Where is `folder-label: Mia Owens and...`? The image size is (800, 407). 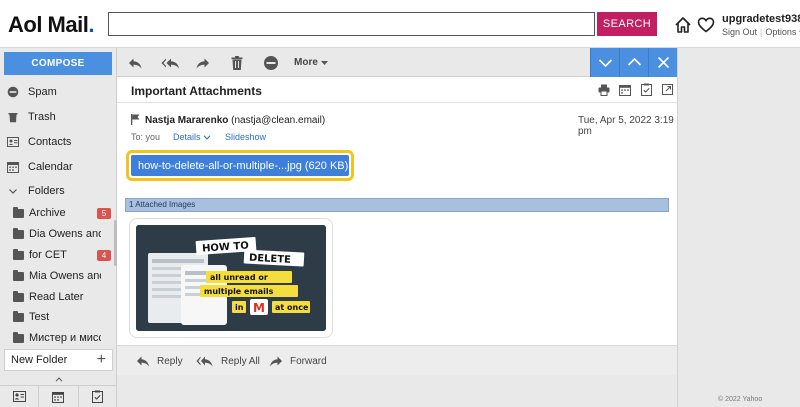 folder-label: Mia Owens and... is located at coordinates (65, 276).